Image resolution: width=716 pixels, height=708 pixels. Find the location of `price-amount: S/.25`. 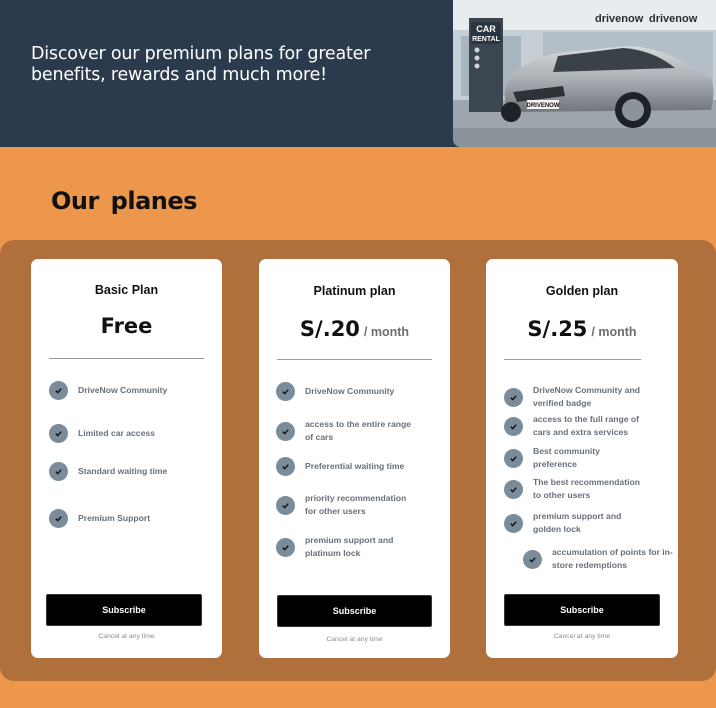

price-amount: S/.25 is located at coordinates (557, 329).